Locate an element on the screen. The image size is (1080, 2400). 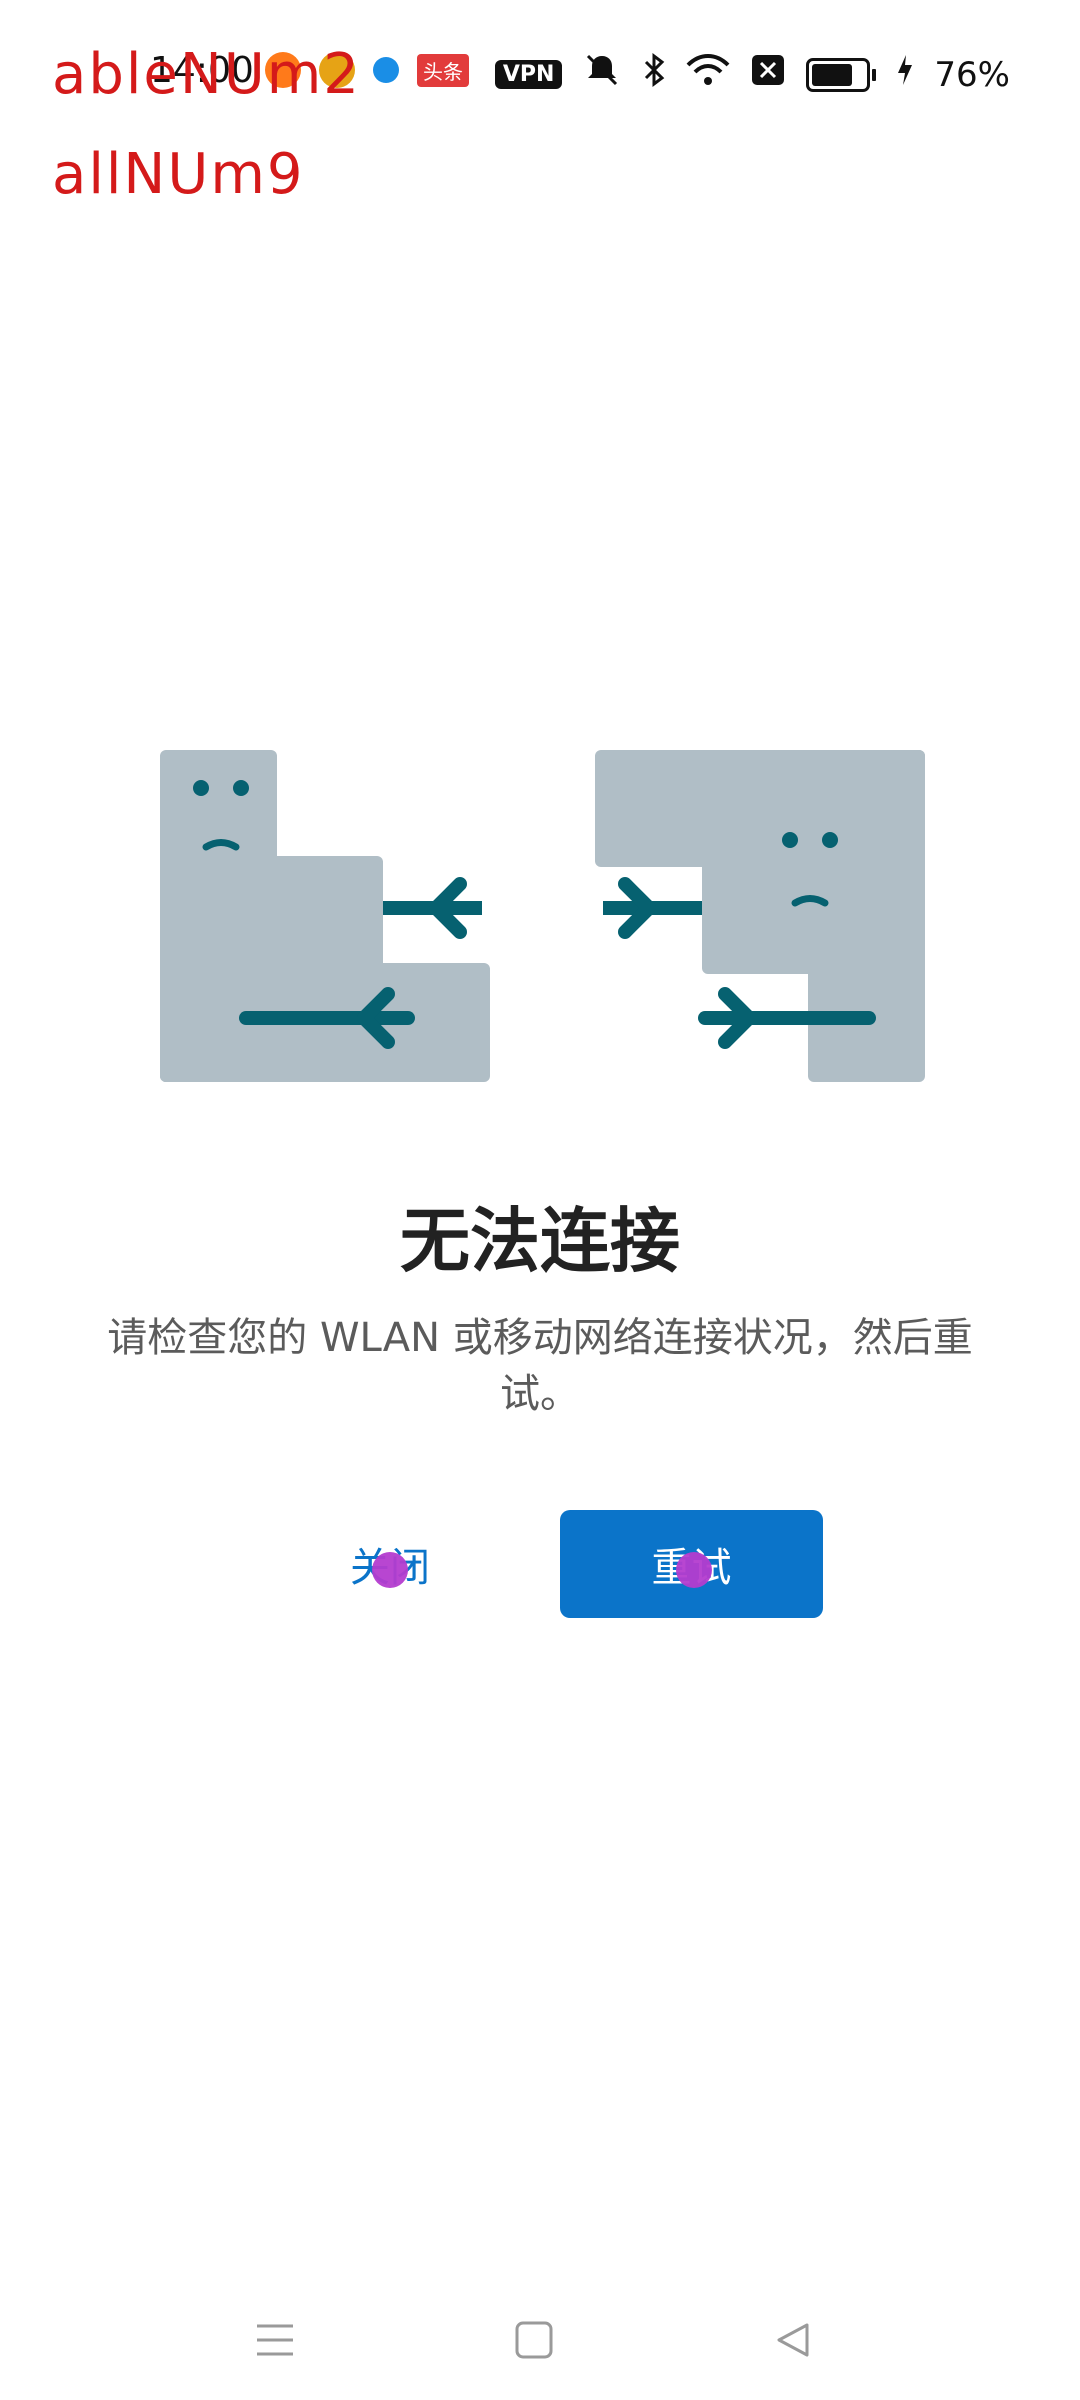
disconnected-illustration is located at coordinates (542, 916).